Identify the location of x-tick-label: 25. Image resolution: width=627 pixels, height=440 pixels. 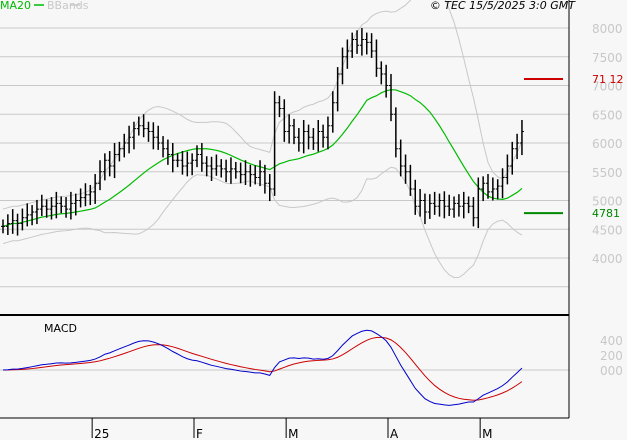
(101, 433).